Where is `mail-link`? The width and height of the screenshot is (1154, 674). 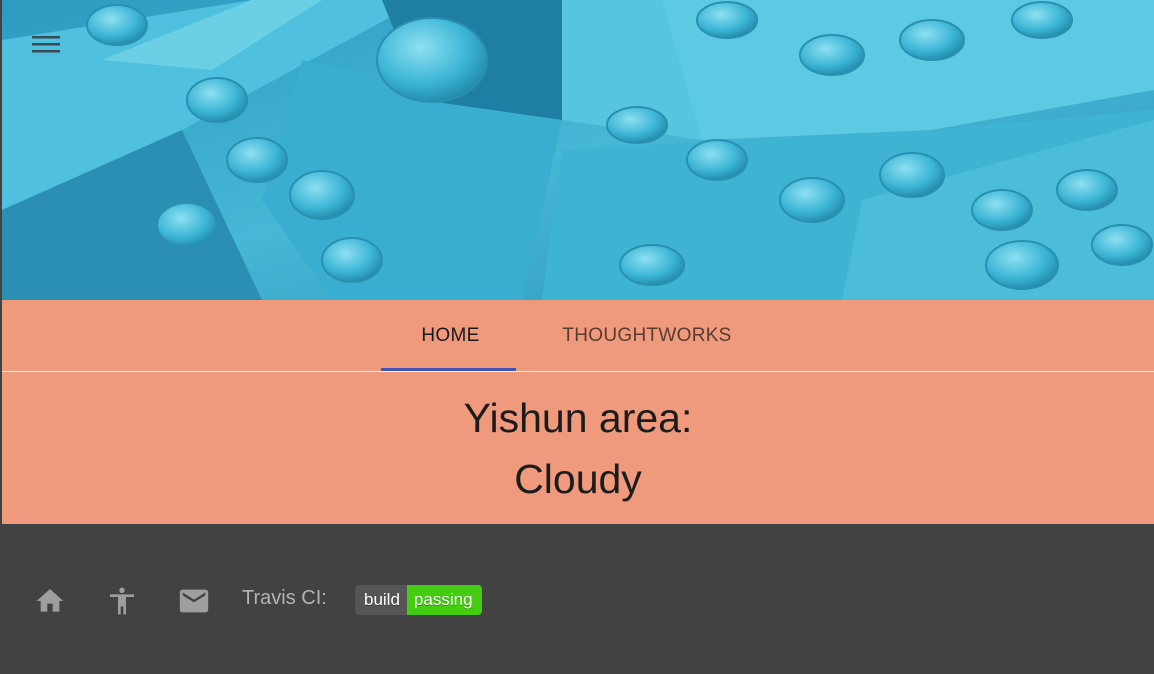
mail-link is located at coordinates (194, 601).